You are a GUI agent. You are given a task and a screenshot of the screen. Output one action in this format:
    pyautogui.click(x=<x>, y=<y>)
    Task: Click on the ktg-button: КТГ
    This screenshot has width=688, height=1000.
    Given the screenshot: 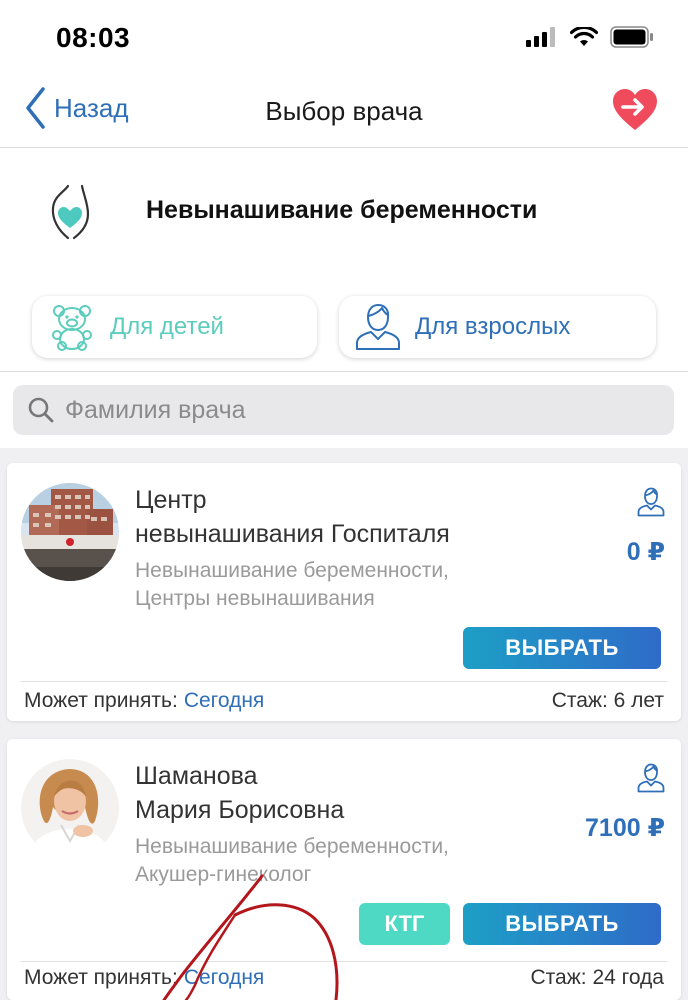 What is the action you would take?
    pyautogui.click(x=404, y=924)
    